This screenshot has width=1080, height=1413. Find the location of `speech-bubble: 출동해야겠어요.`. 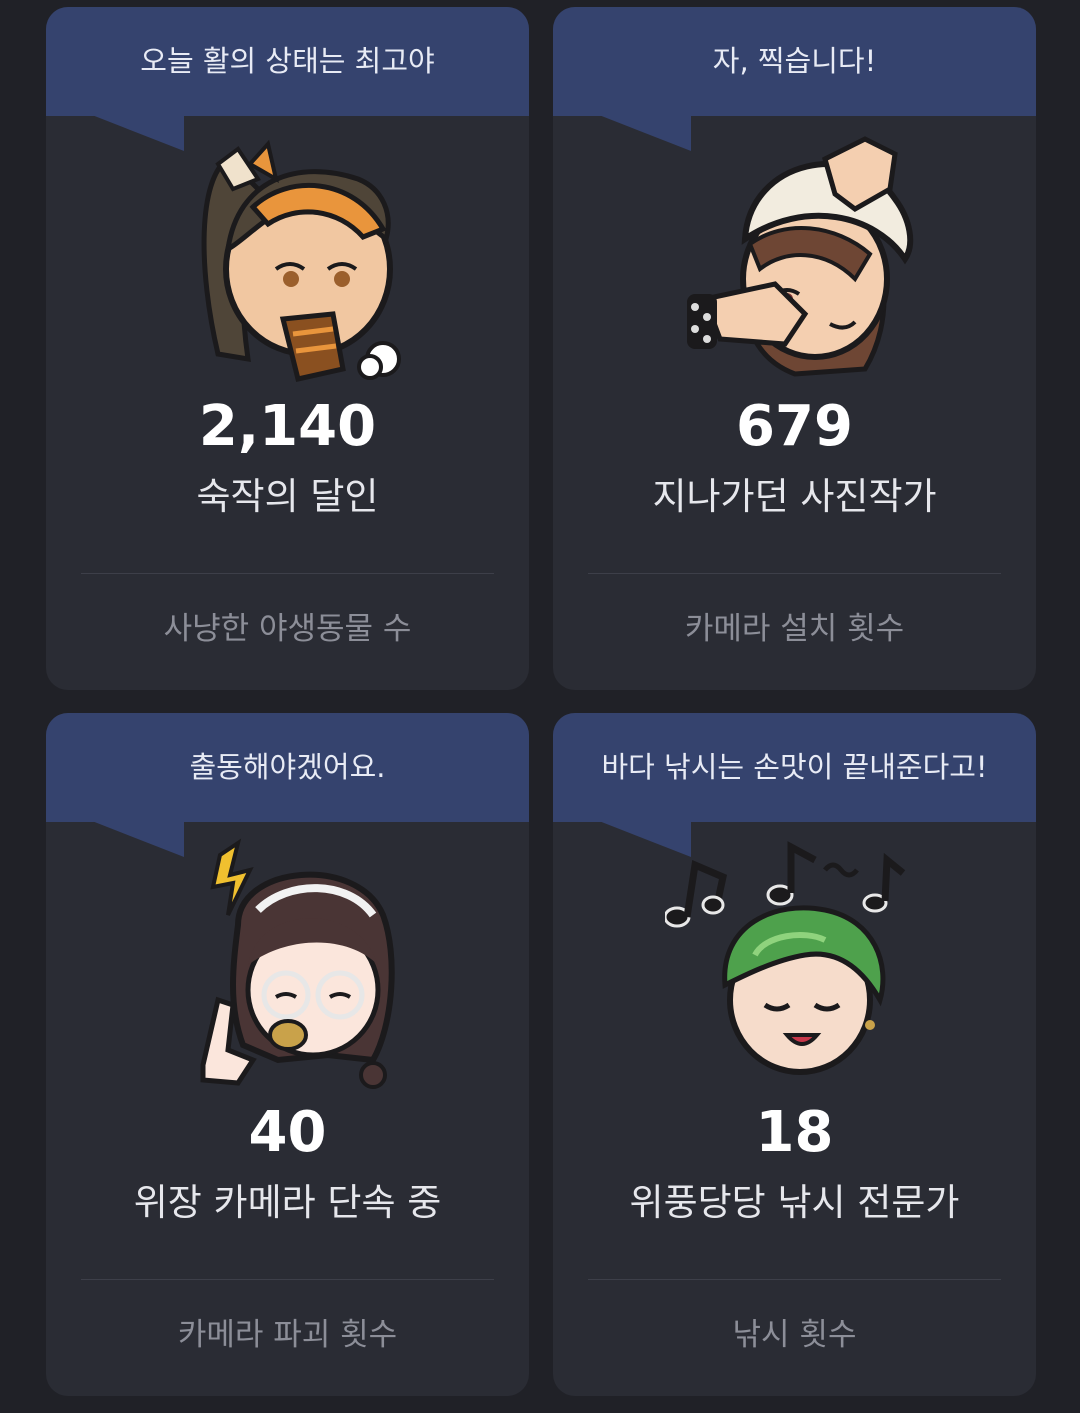

speech-bubble: 출동해야겠어요. is located at coordinates (287, 767).